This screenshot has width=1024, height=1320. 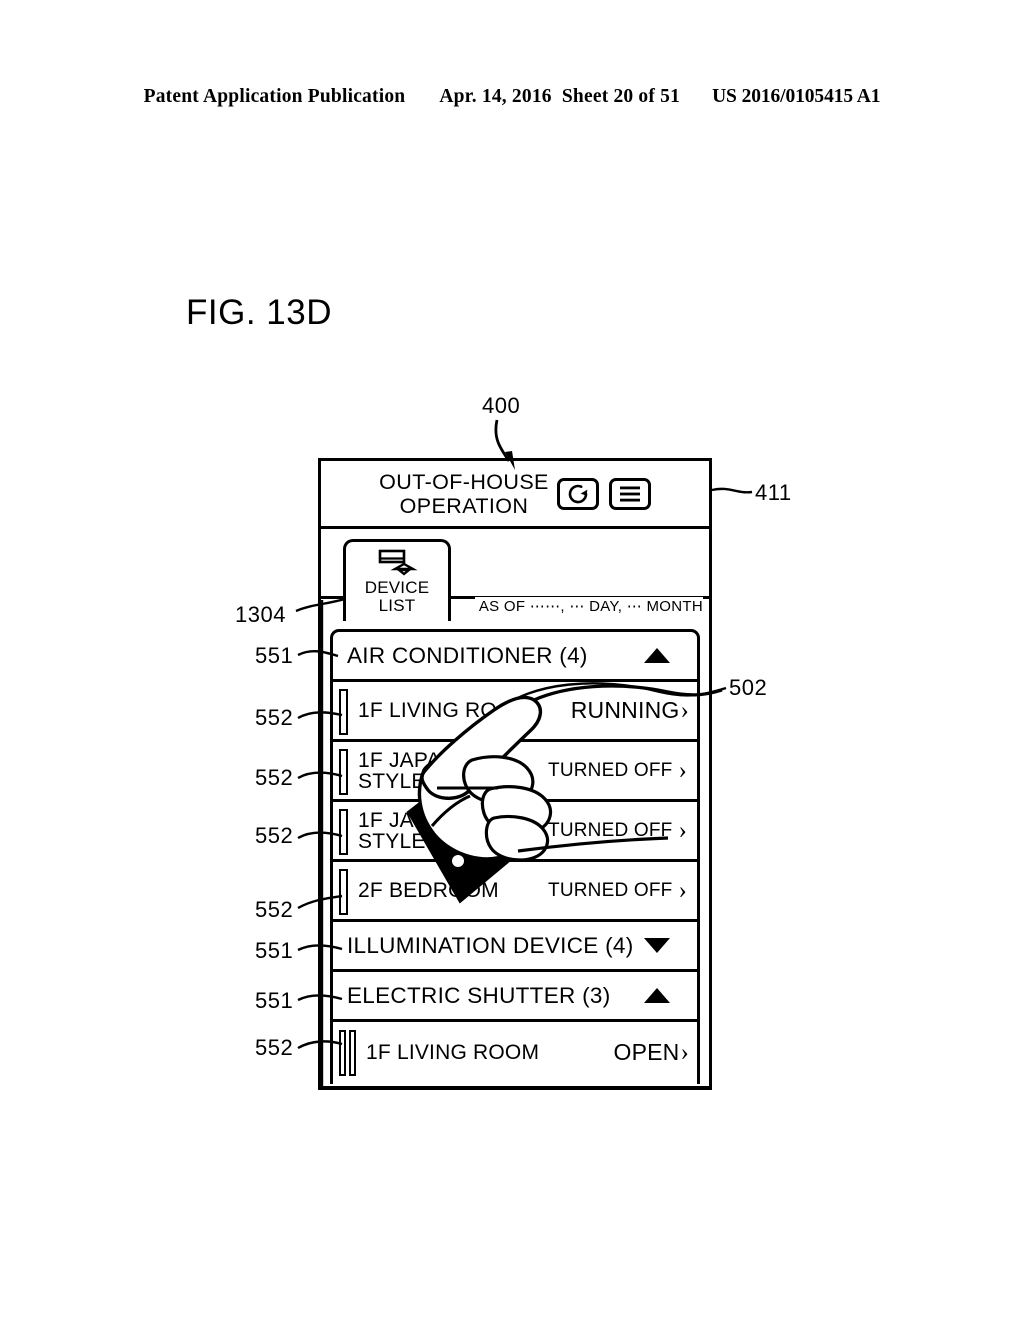 I want to click on callout-551-air-conditioner: 551, so click(x=274, y=655).